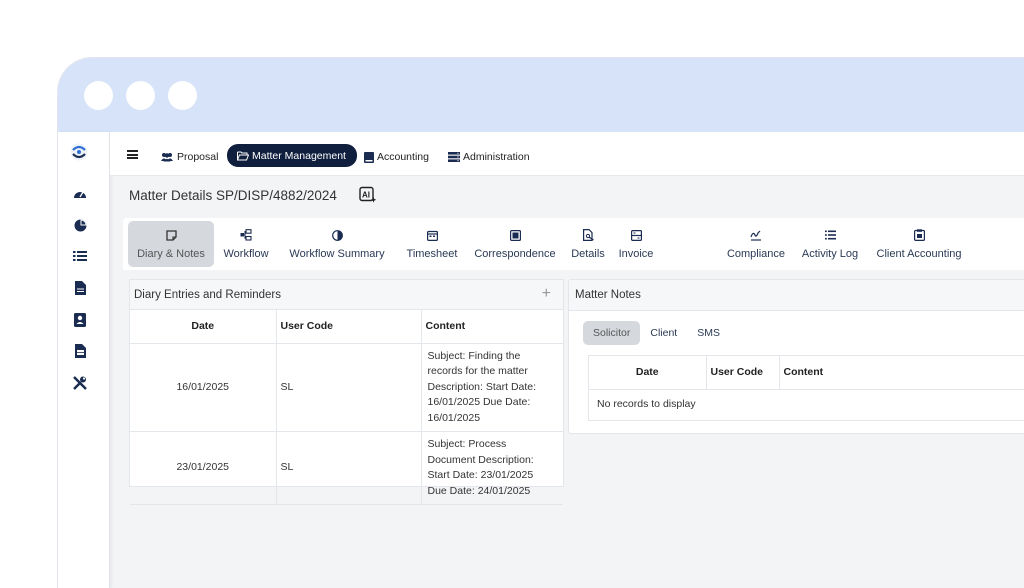 The width and height of the screenshot is (1024, 588). What do you see at coordinates (246, 244) in the screenshot?
I see `tab-workflow: Workflow` at bounding box center [246, 244].